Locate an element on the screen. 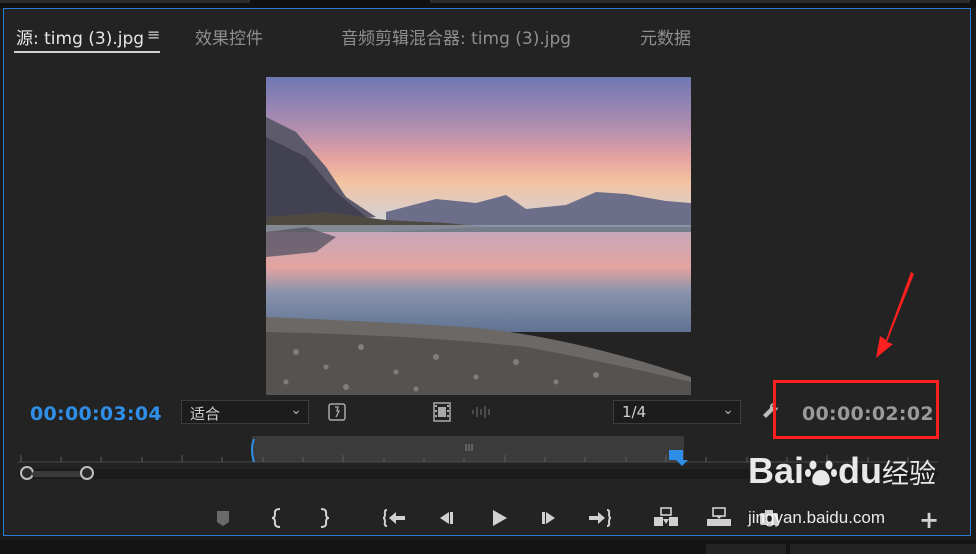  insert-icon is located at coordinates (665, 518).